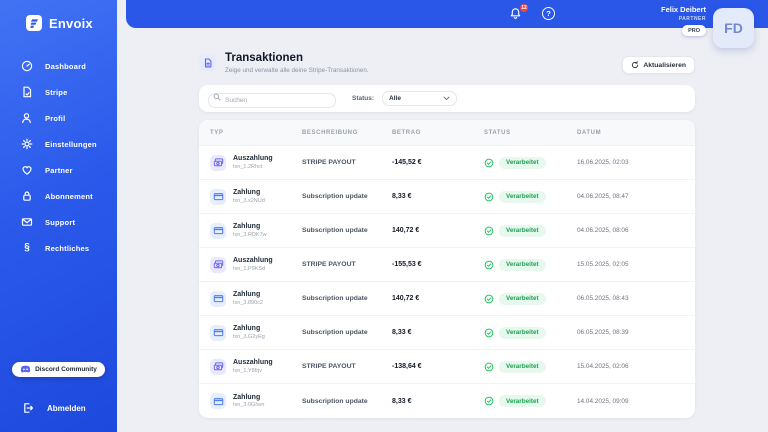 The width and height of the screenshot is (768, 432). Describe the element at coordinates (71, 23) in the screenshot. I see `logo-text: Envoix` at that location.